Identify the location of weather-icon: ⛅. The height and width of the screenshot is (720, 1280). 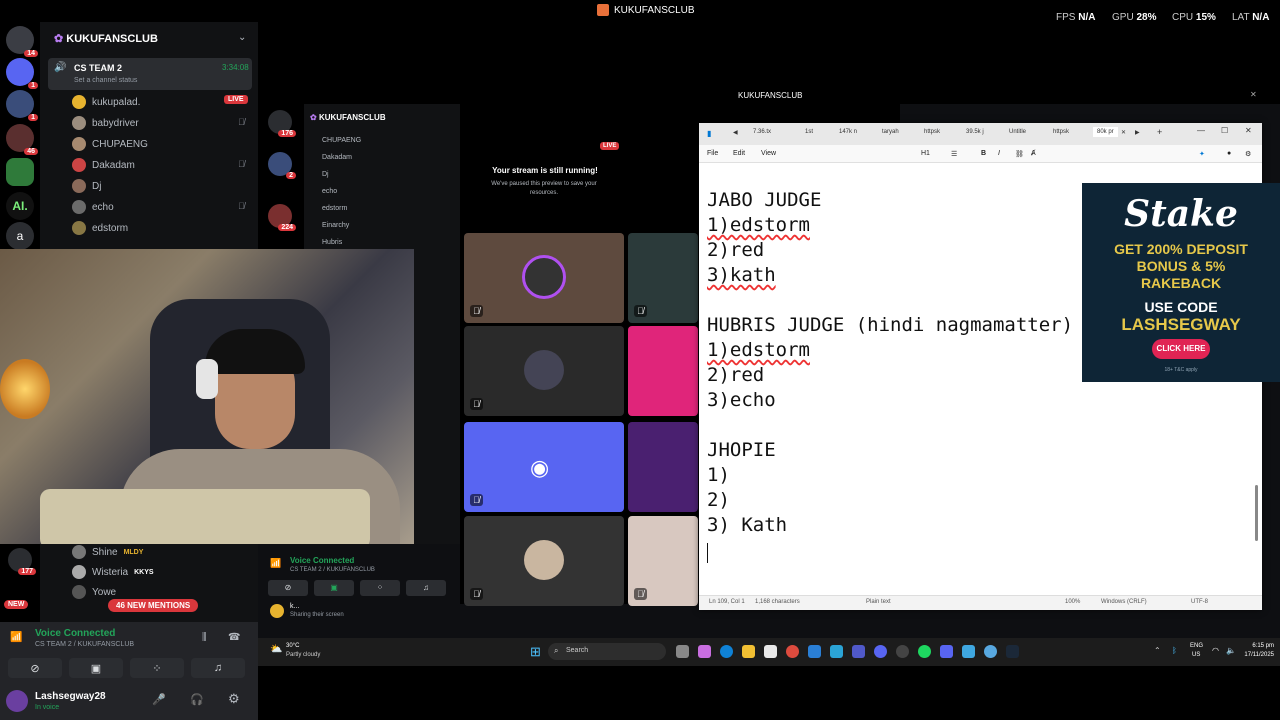
(276, 649).